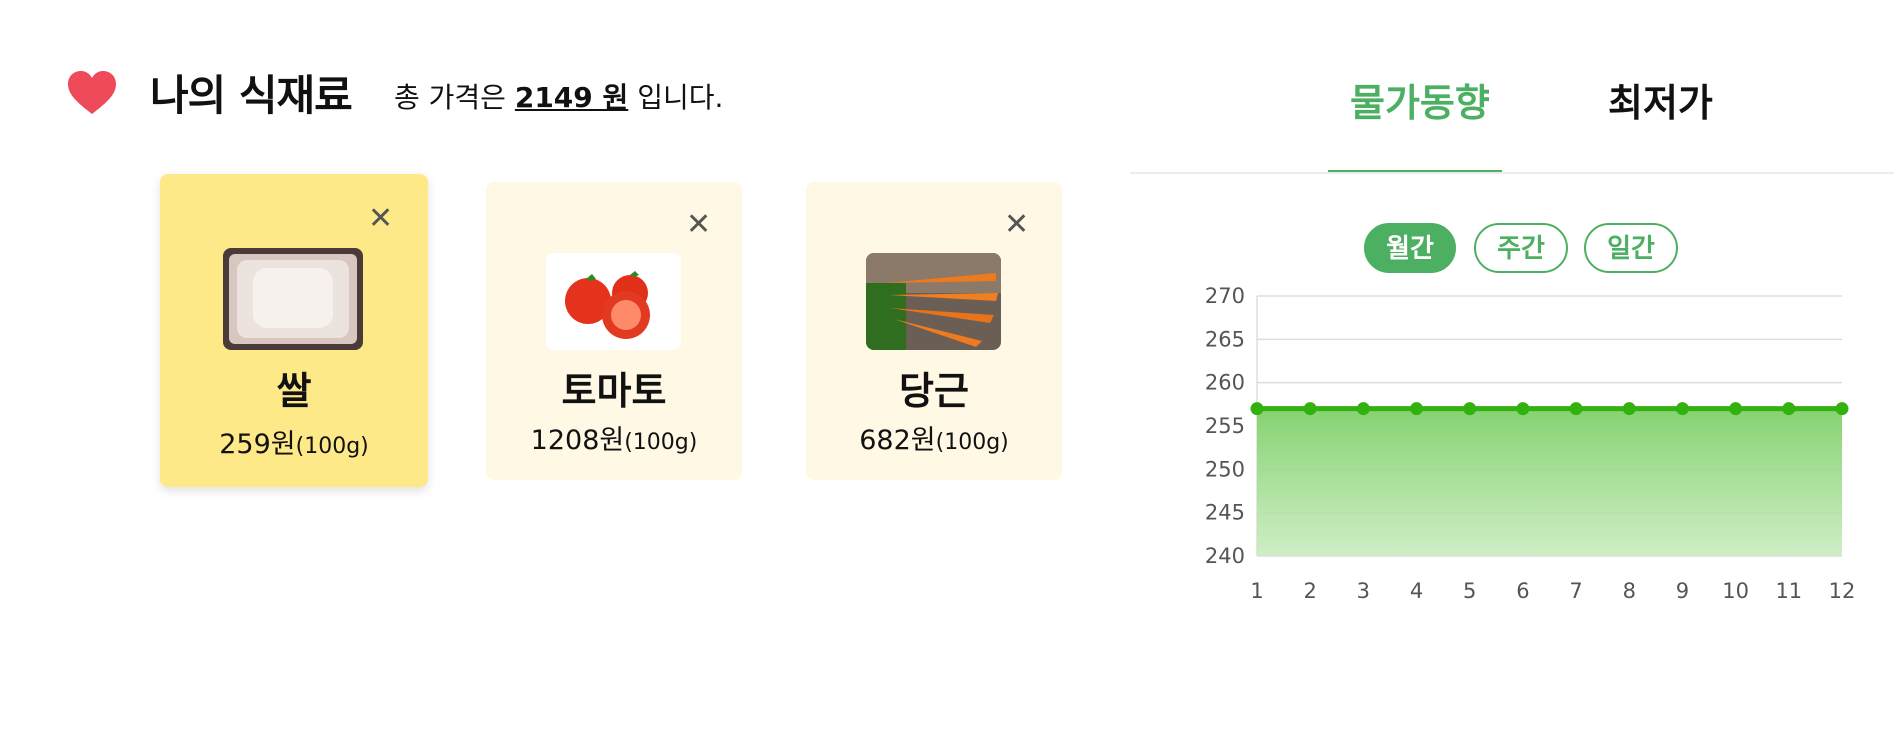  Describe the element at coordinates (897, 440) in the screenshot. I see `price-value: 682원` at that location.